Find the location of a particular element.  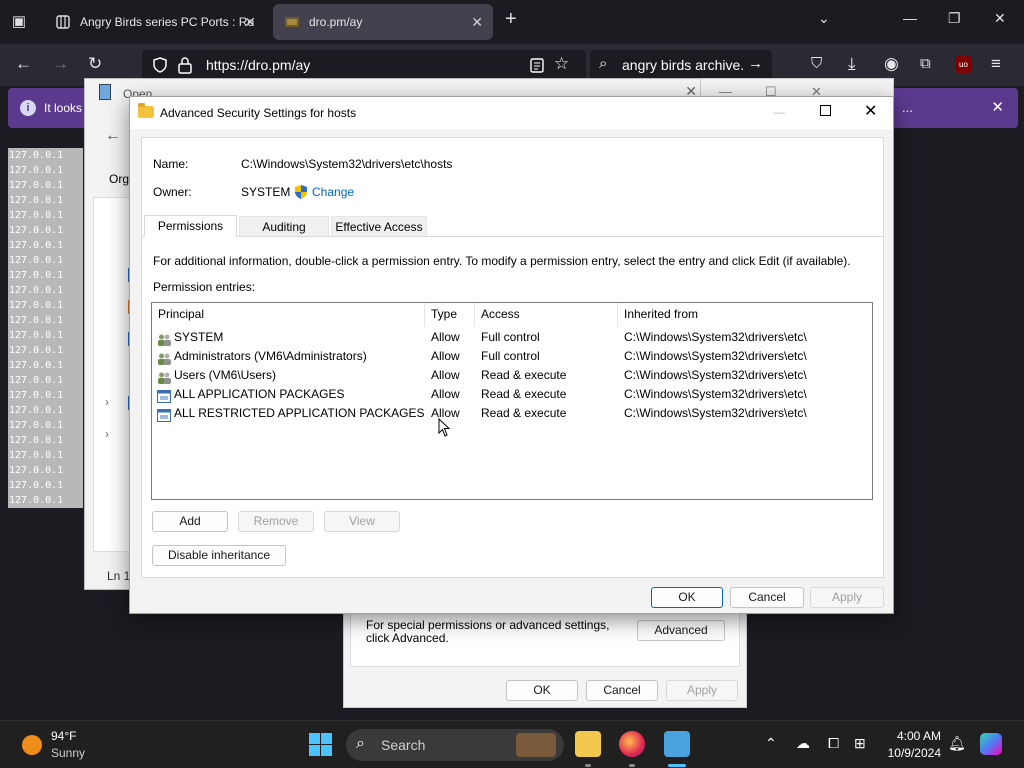

entry-inherited: C:\Windows\System32\drivers\etc\ is located at coordinates (715, 394).